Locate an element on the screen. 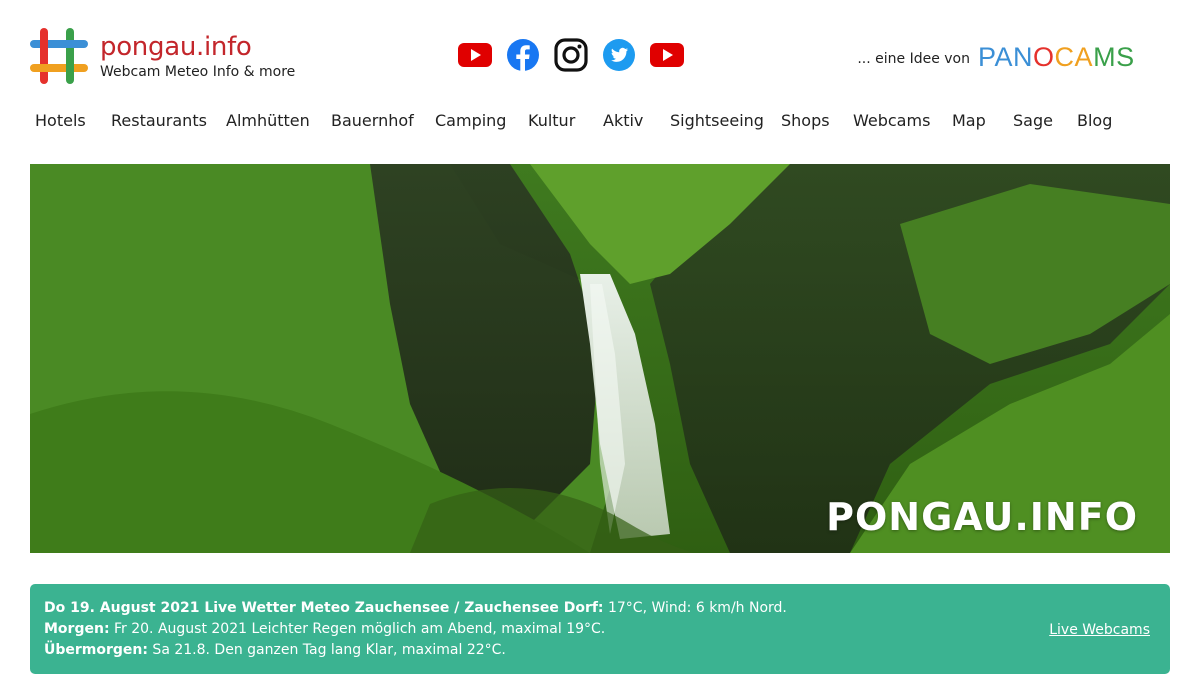 The image size is (1200, 674). panocams-letter: P is located at coordinates (986, 57).